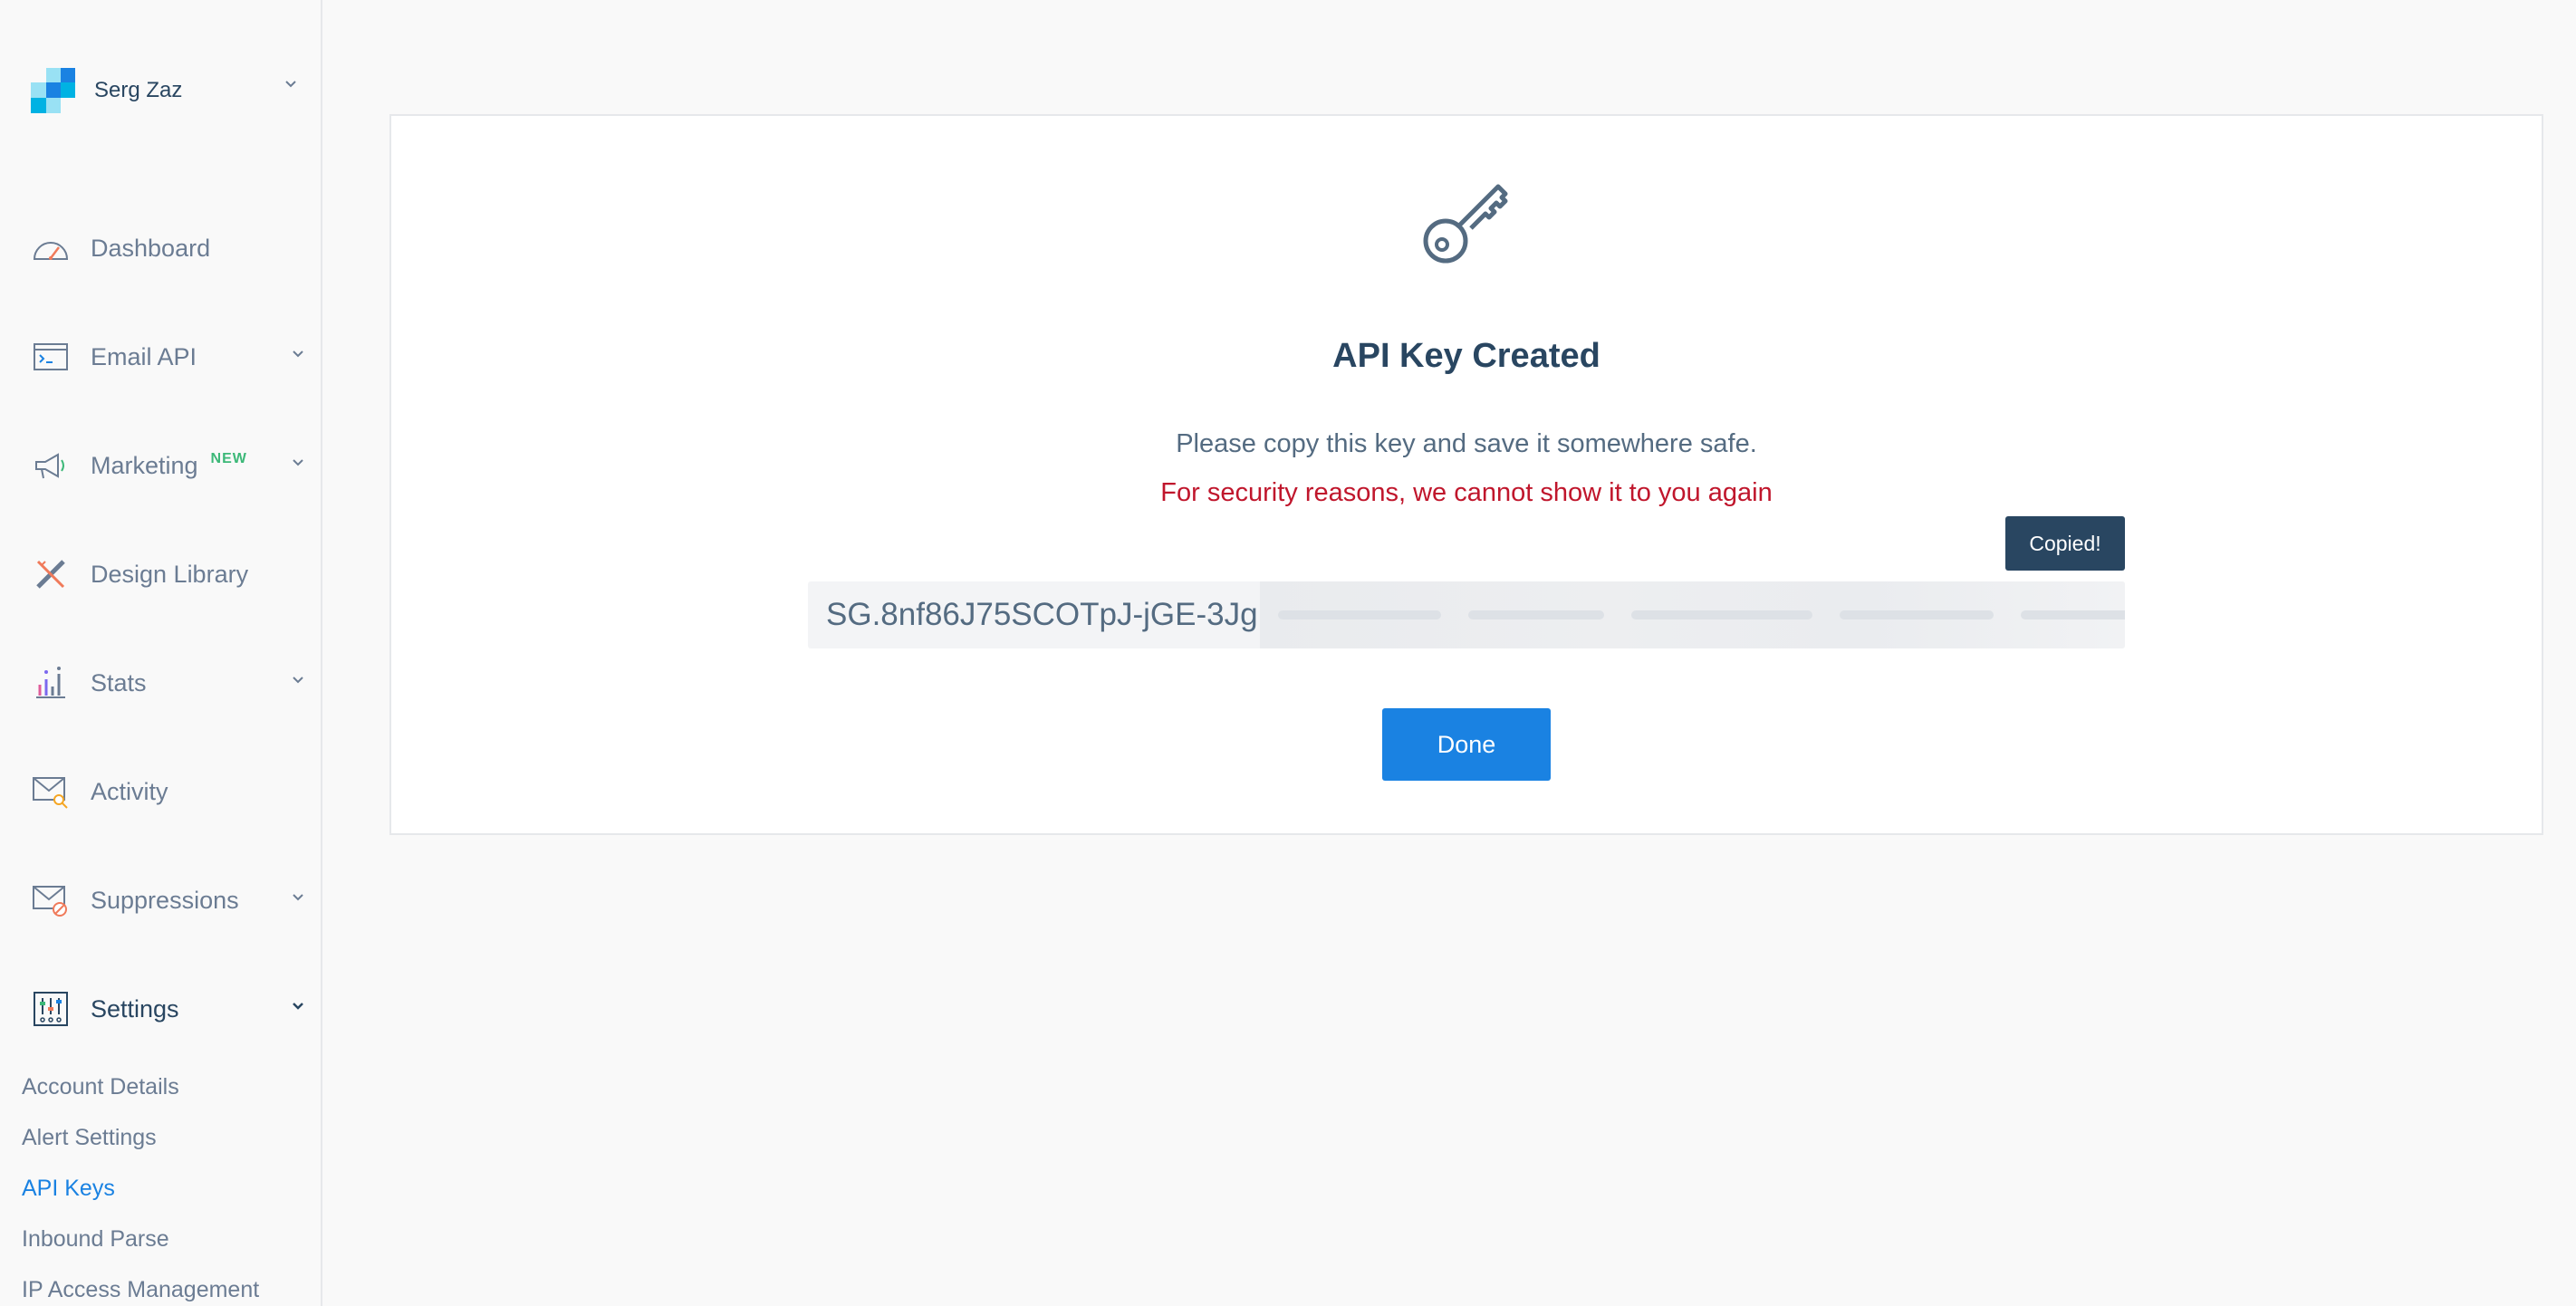  Describe the element at coordinates (144, 465) in the screenshot. I see `nav-label: Marketing` at that location.